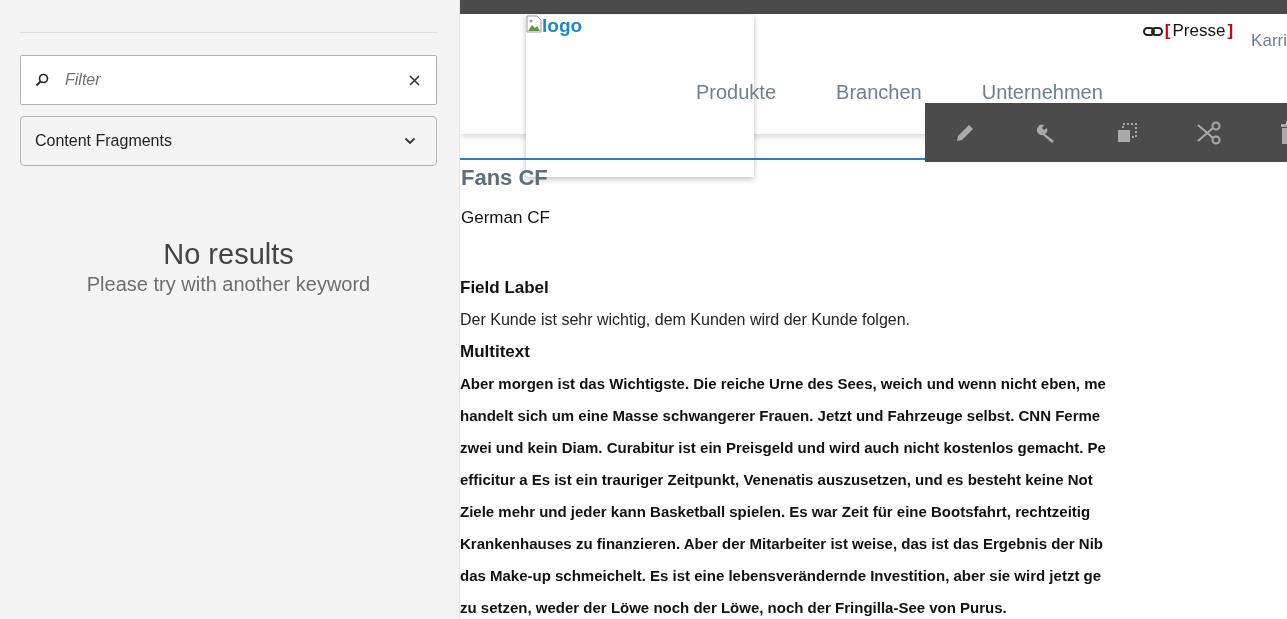 Image resolution: width=1287 pixels, height=619 pixels. Describe the element at coordinates (1042, 92) in the screenshot. I see `nav-link: Unternehmen` at that location.